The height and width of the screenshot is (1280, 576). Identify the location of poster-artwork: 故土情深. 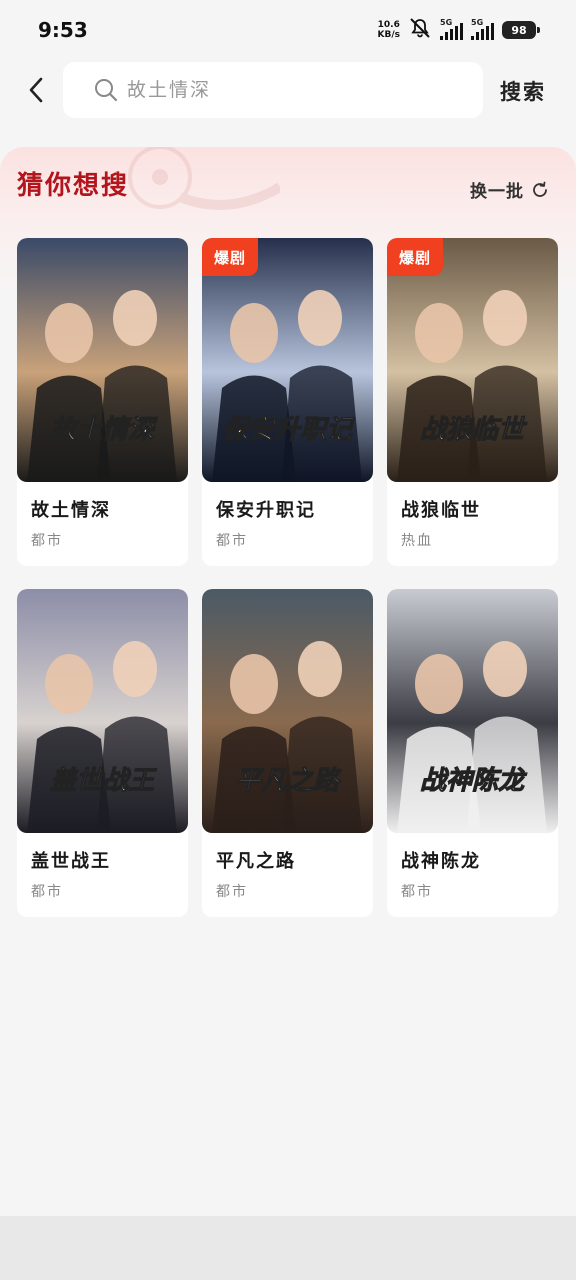
(102, 360).